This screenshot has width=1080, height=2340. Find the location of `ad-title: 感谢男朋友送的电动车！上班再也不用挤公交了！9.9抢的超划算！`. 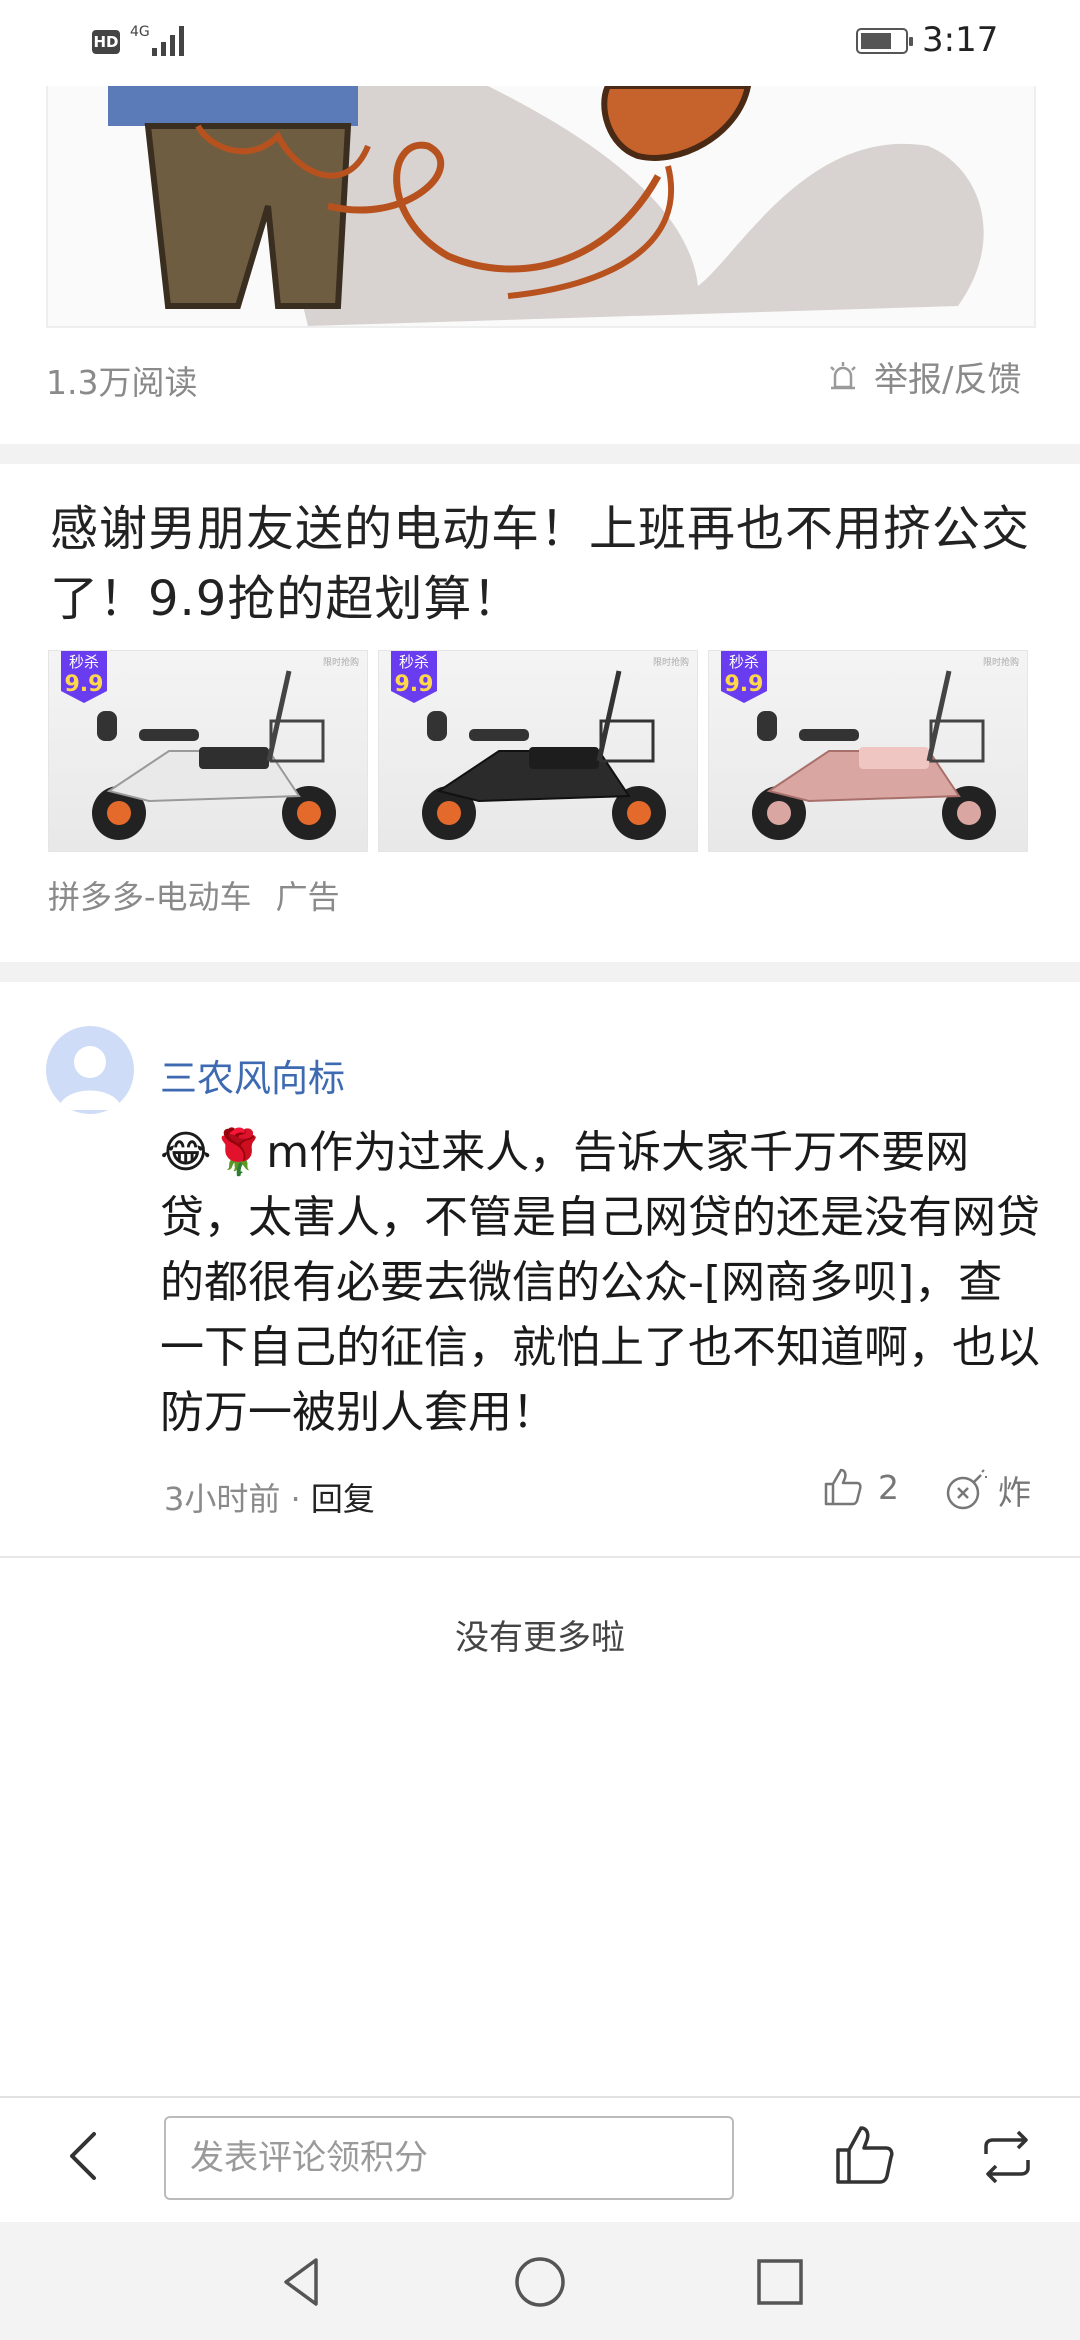

ad-title: 感谢男朋友送的电动车！上班再也不用挤公交了！9.9抢的超划算！ is located at coordinates (545, 564).